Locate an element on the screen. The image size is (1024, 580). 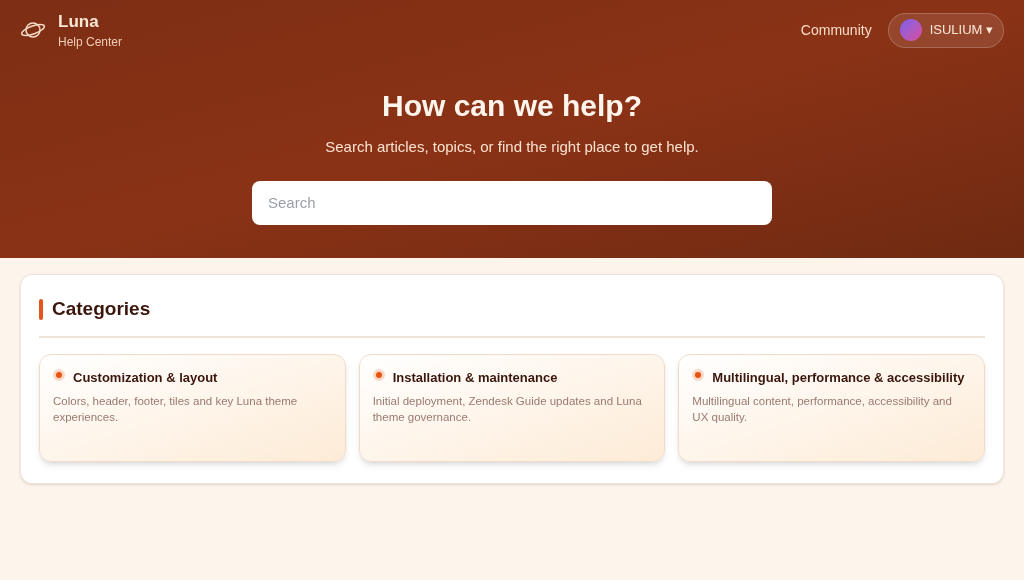
category-title: Multilingual, performance & accessibility is located at coordinates (838, 377).